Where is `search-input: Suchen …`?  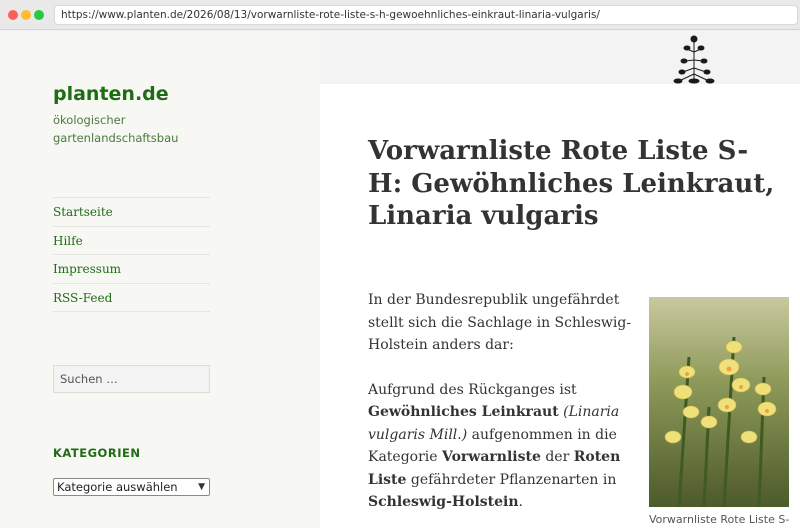 search-input: Suchen … is located at coordinates (131, 379).